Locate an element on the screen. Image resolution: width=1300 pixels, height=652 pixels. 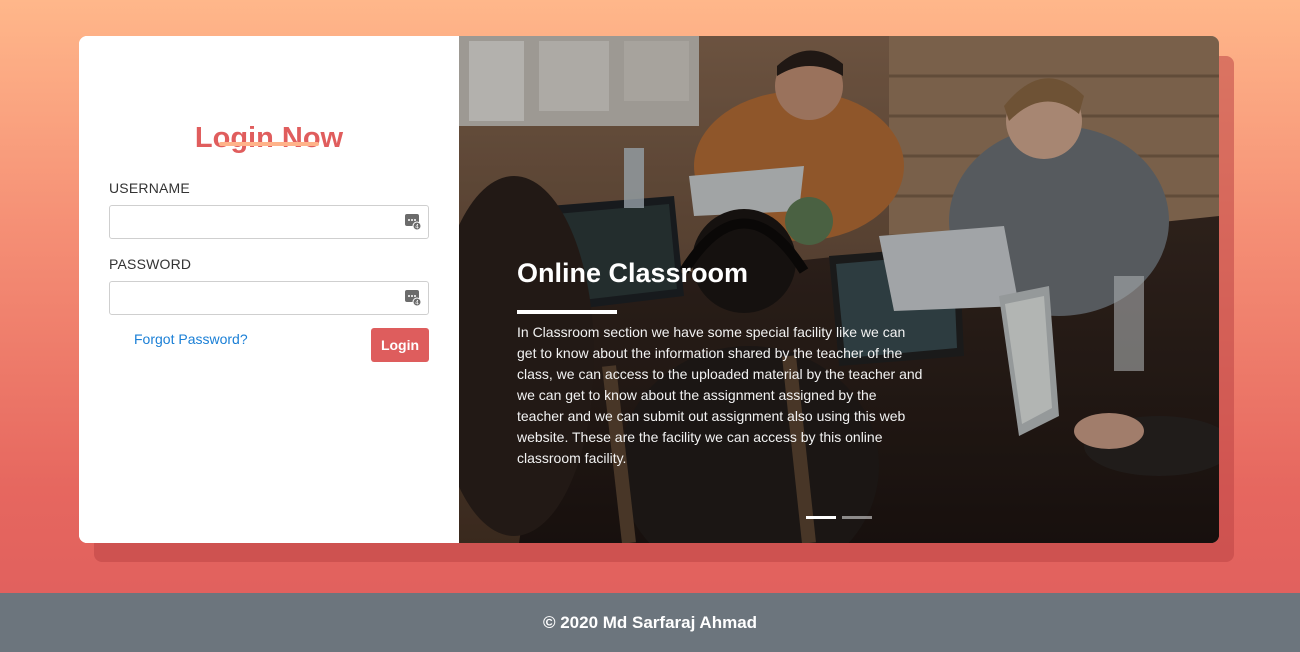
login-title: Login Now is located at coordinates (269, 138).